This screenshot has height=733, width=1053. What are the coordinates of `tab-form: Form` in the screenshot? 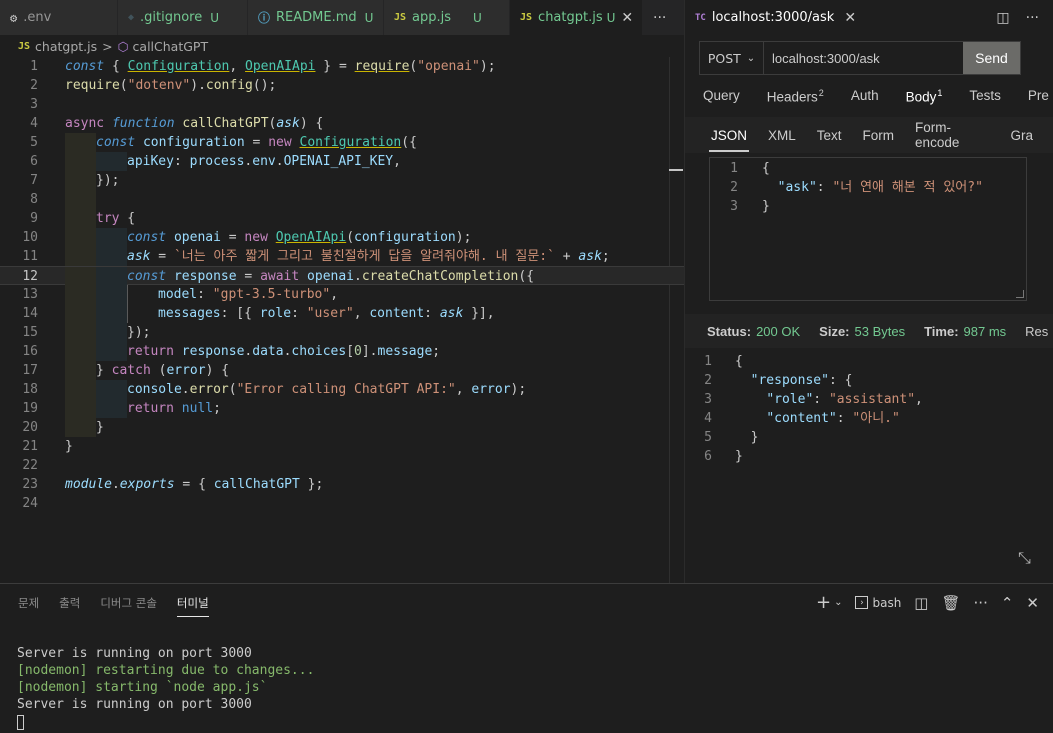 It's located at (879, 135).